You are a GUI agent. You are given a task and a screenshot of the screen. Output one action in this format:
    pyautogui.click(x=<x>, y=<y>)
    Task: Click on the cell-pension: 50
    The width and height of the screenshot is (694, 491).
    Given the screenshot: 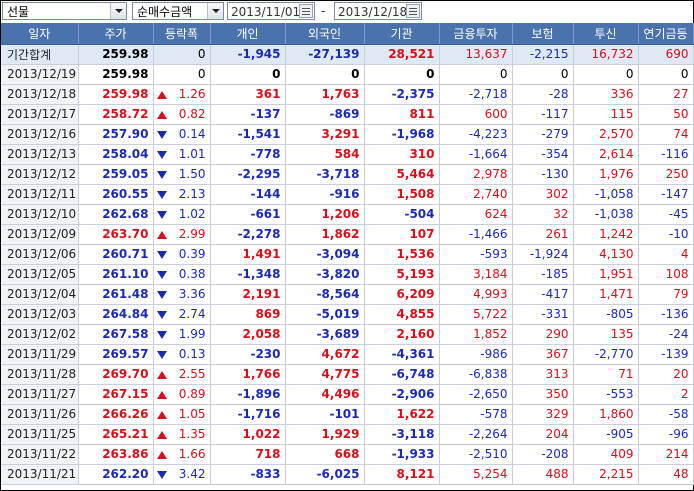 What is the action you would take?
    pyautogui.click(x=666, y=114)
    